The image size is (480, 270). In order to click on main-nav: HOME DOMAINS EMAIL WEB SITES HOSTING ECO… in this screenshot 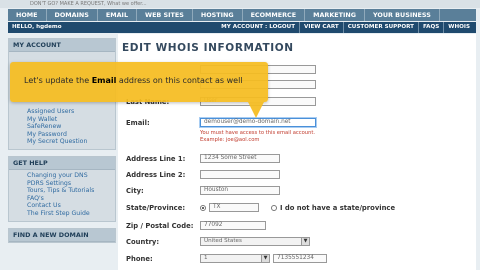, I will do `click(242, 15)`.